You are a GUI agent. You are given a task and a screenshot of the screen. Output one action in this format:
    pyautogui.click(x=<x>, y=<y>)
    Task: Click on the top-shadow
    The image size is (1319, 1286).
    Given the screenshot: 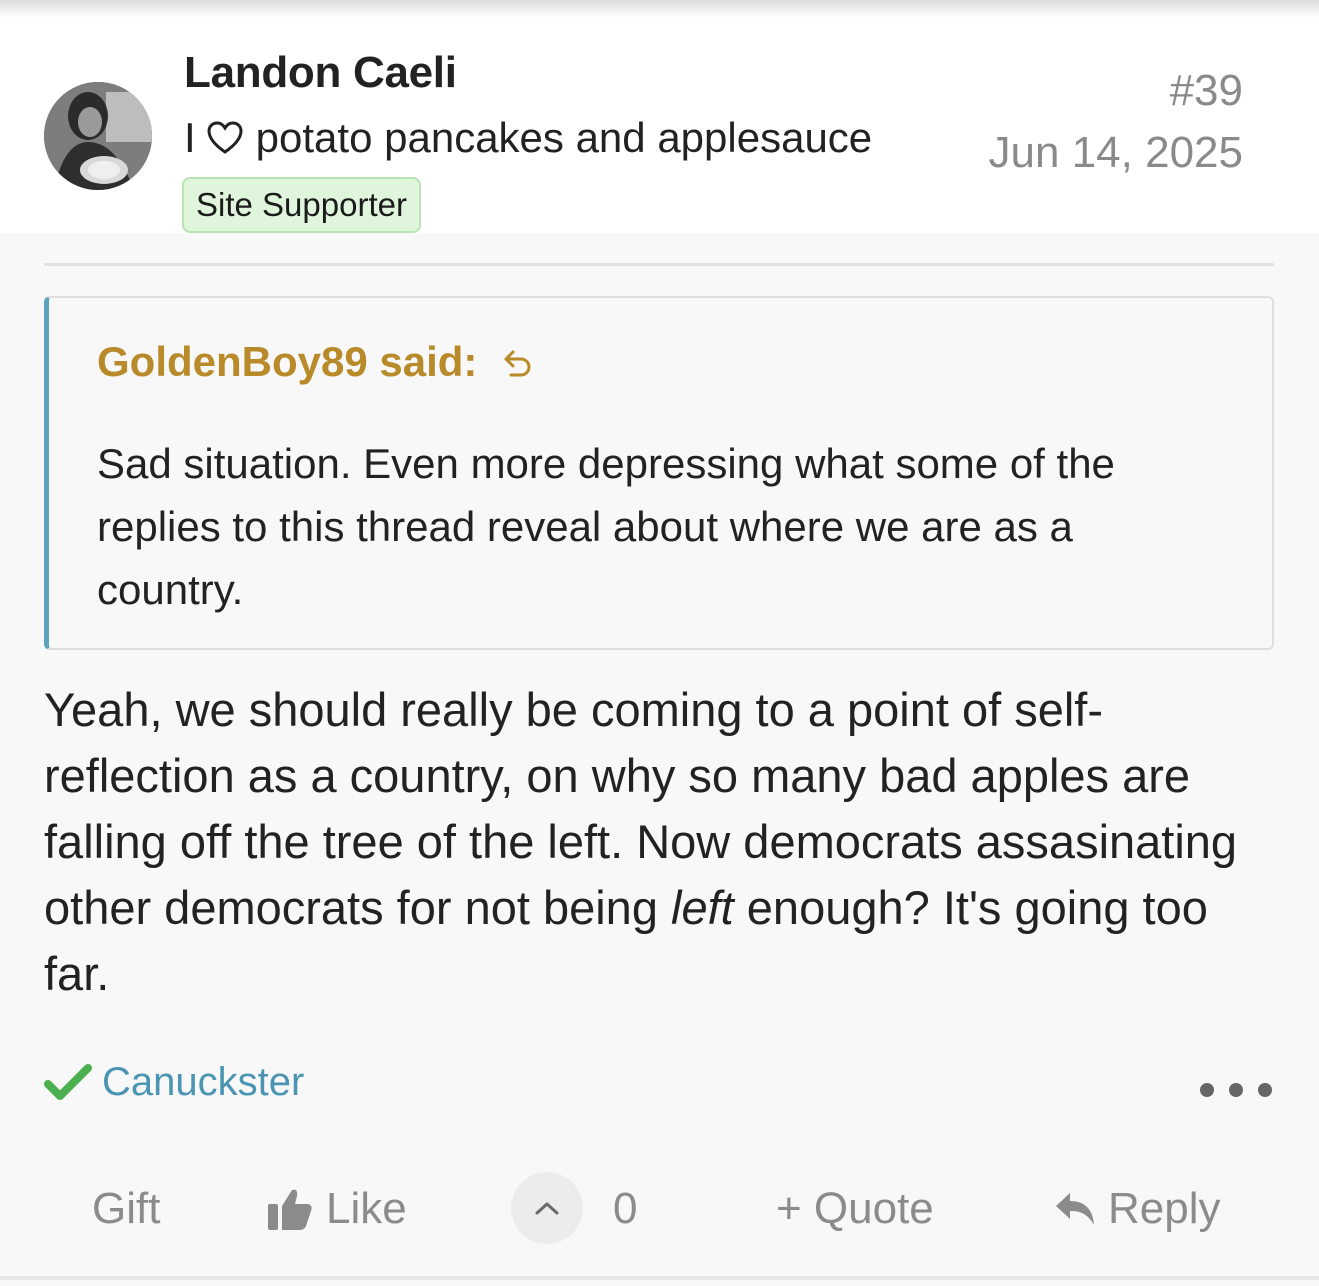 What is the action you would take?
    pyautogui.click(x=659, y=9)
    